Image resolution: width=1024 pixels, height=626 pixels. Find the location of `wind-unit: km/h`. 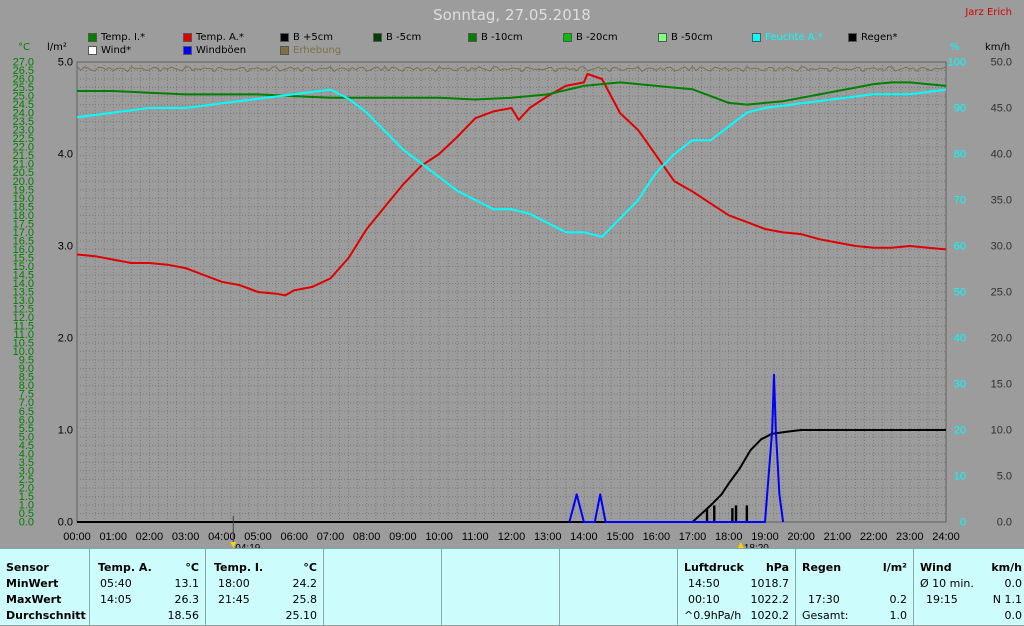

wind-unit: km/h is located at coordinates (1006, 567).